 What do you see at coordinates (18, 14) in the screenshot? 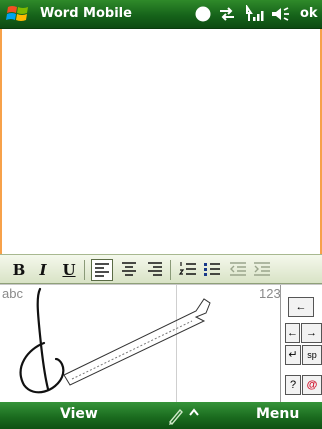
I see `windows-start-icon` at bounding box center [18, 14].